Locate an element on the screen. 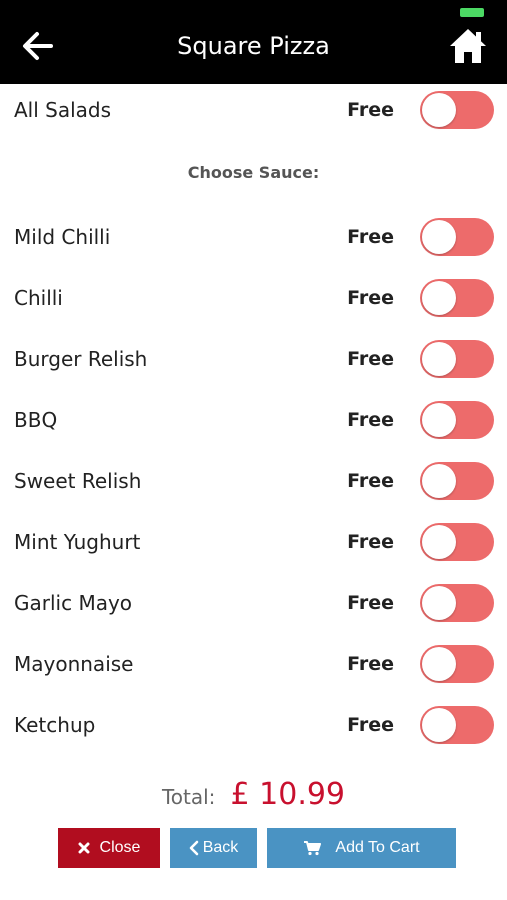 The height and width of the screenshot is (900, 507). back-button-label: Back is located at coordinates (220, 847).